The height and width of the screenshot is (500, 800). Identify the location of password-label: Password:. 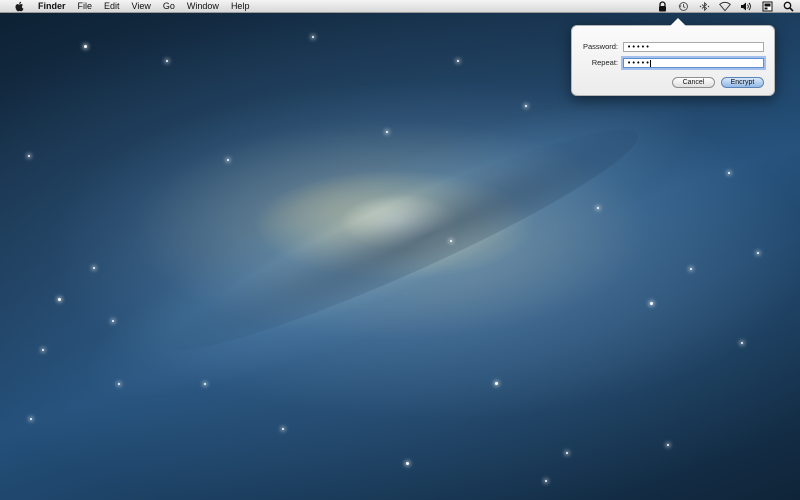
(600, 46).